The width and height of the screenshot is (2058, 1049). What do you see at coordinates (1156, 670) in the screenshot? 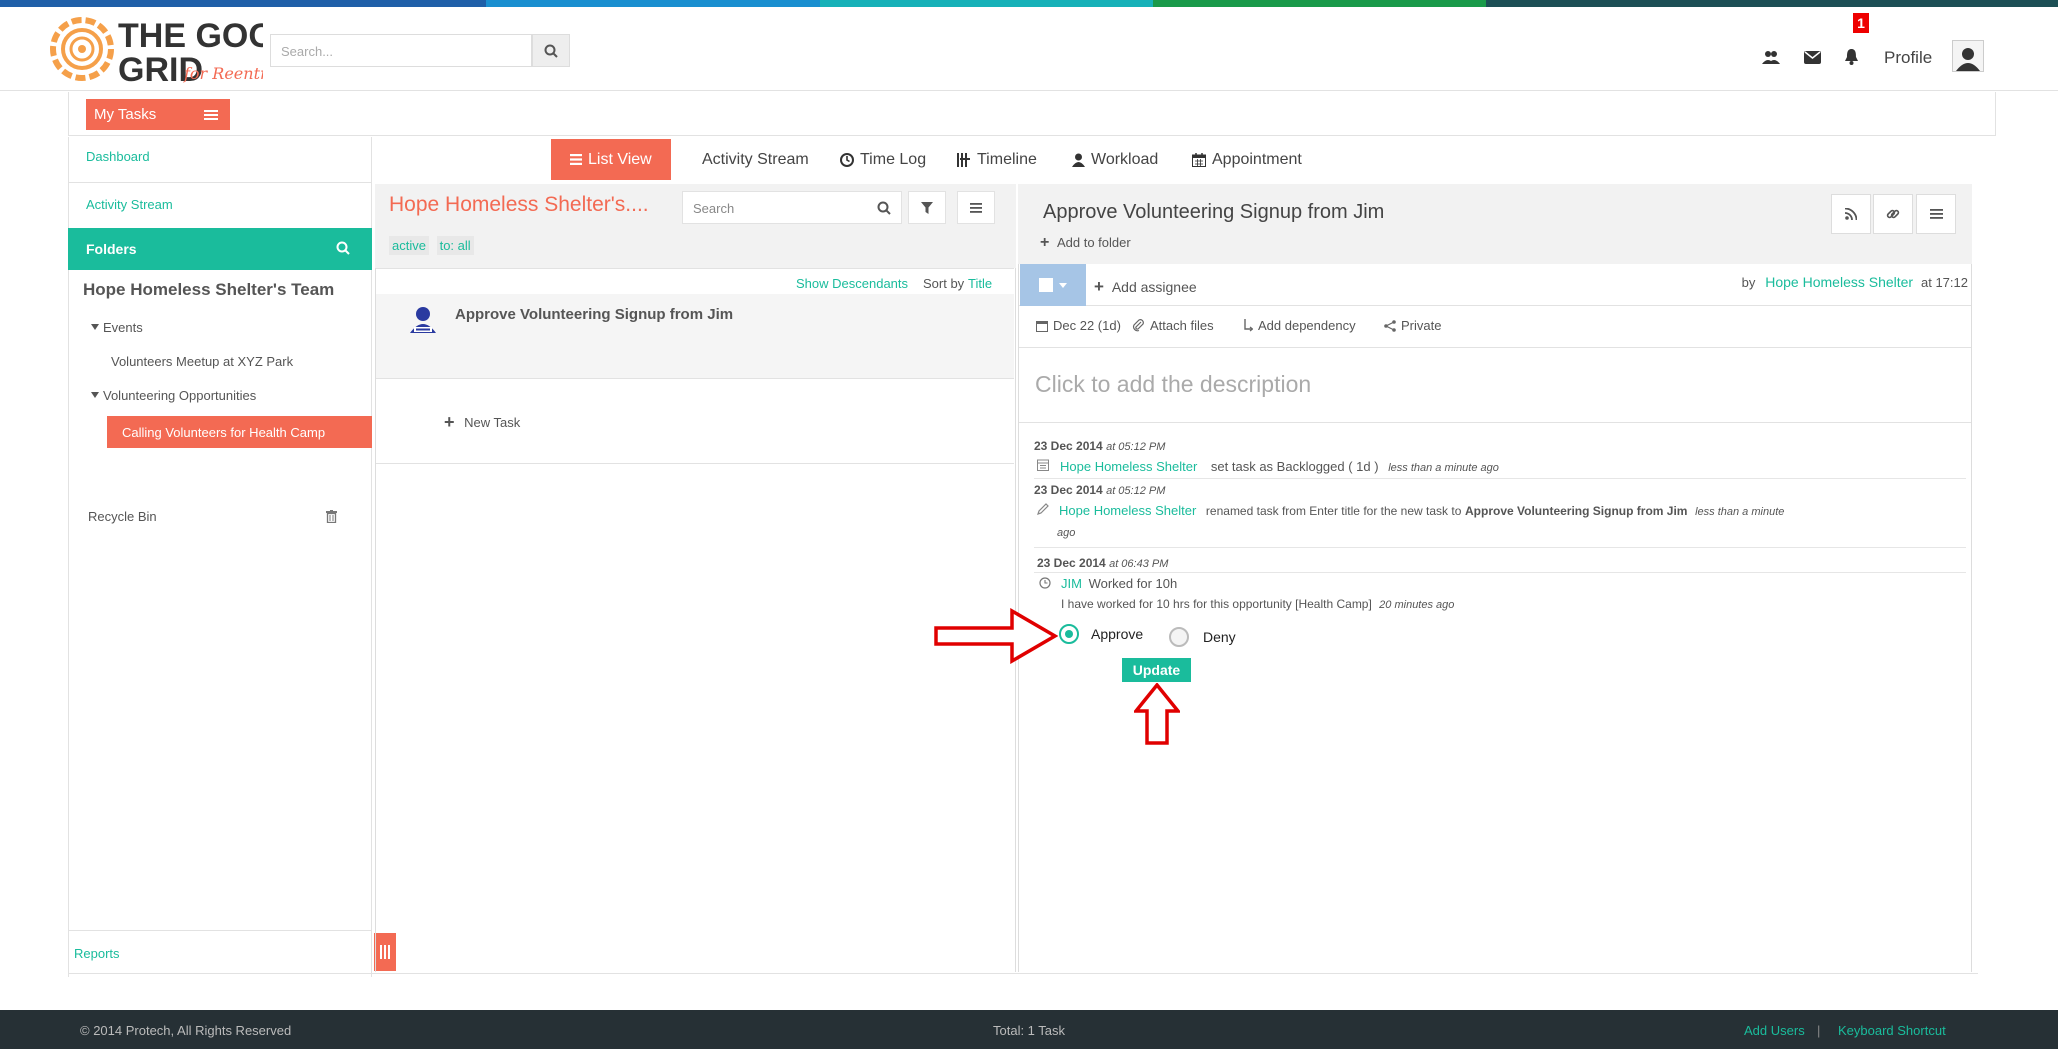
I see `update-button: Update` at bounding box center [1156, 670].